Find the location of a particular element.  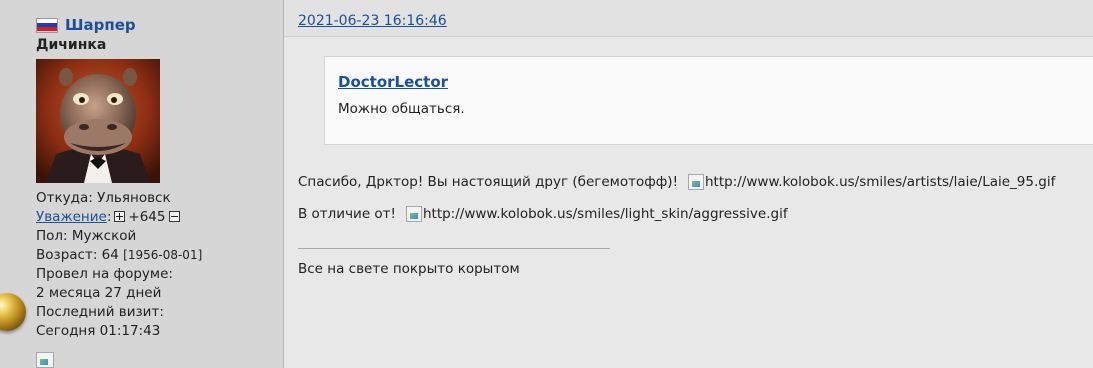

user-age: Возраст: 64 [1956-08-01] is located at coordinates (119, 255).